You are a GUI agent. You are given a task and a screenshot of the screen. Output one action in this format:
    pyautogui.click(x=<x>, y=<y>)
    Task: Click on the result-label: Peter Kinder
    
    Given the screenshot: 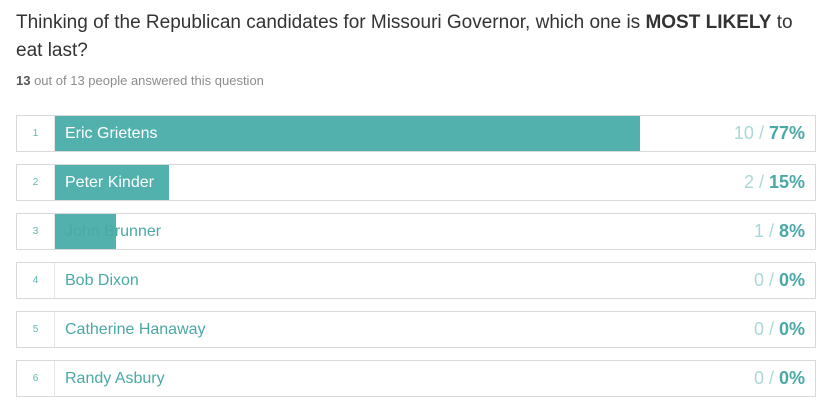 What is the action you would take?
    pyautogui.click(x=109, y=182)
    